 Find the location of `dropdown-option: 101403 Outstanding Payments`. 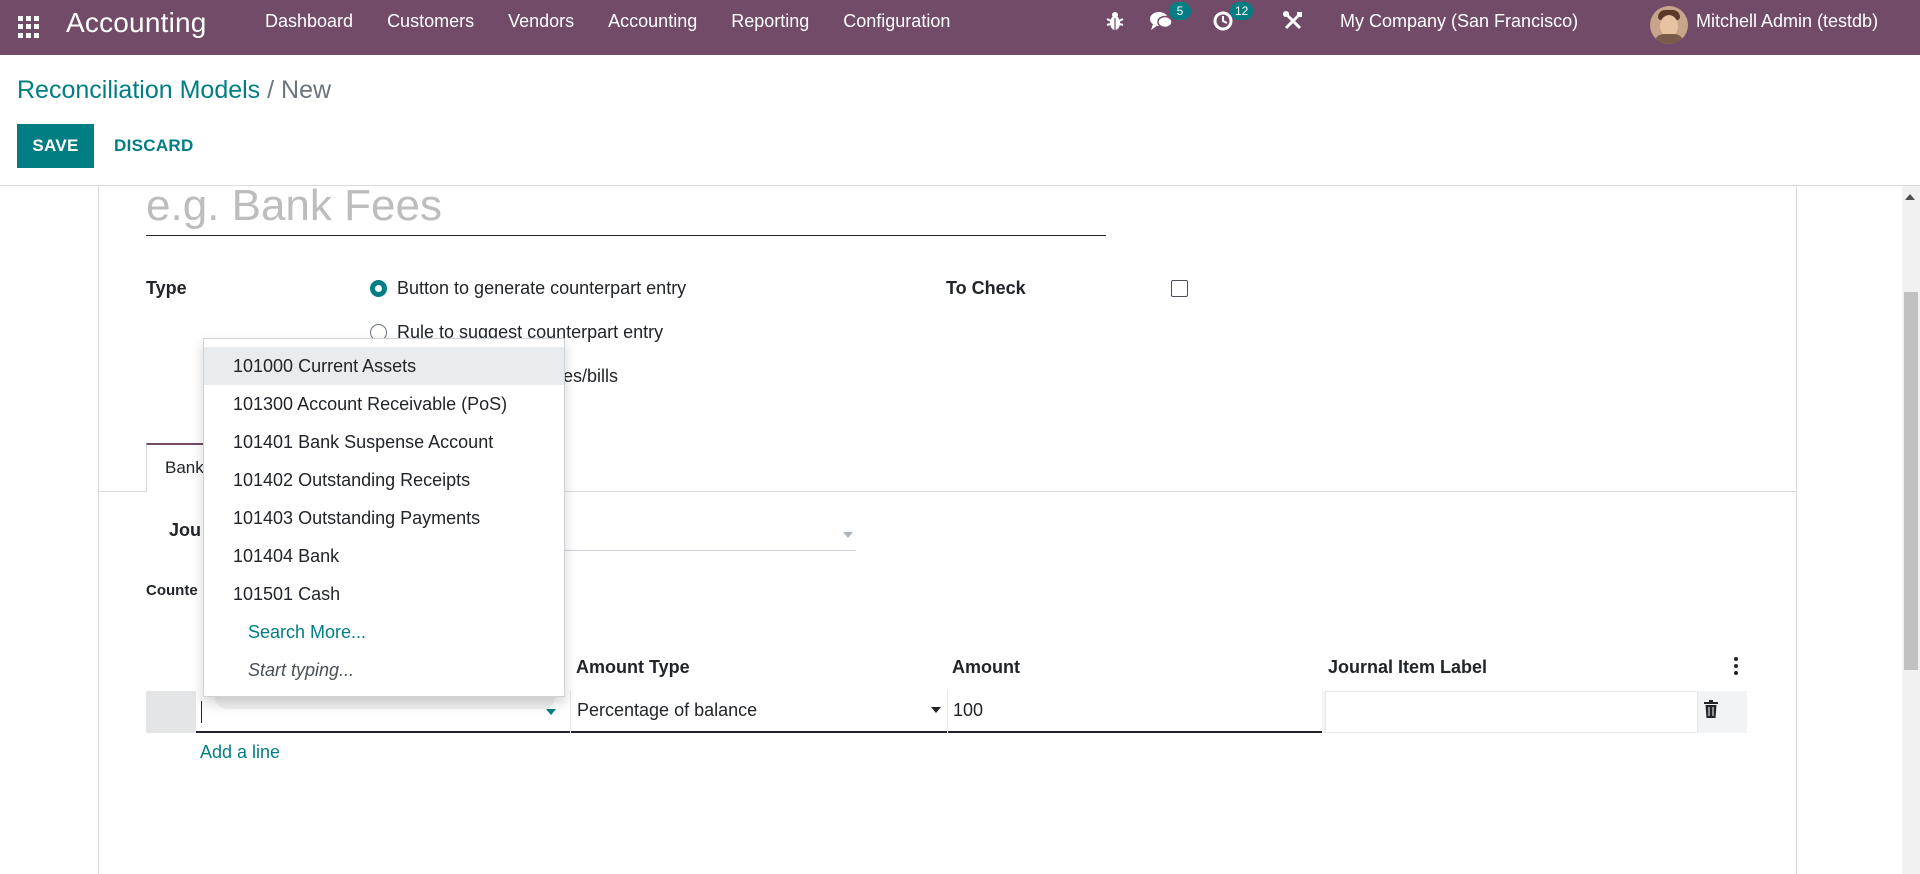

dropdown-option: 101403 Outstanding Payments is located at coordinates (384, 518).